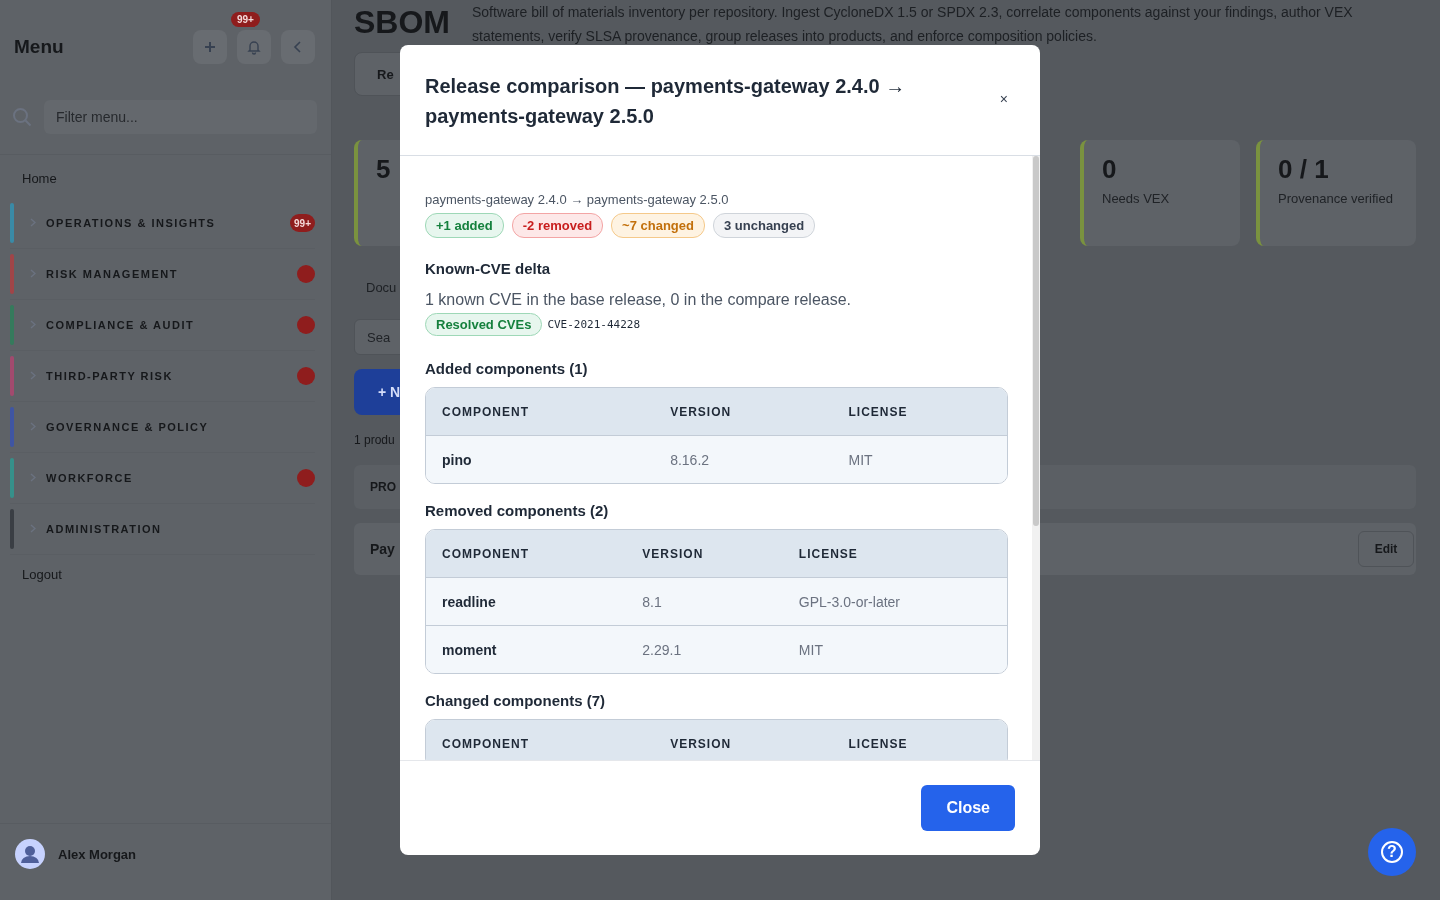 This screenshot has width=1440, height=900. I want to click on status-tag: Resolved CVEs, so click(484, 324).